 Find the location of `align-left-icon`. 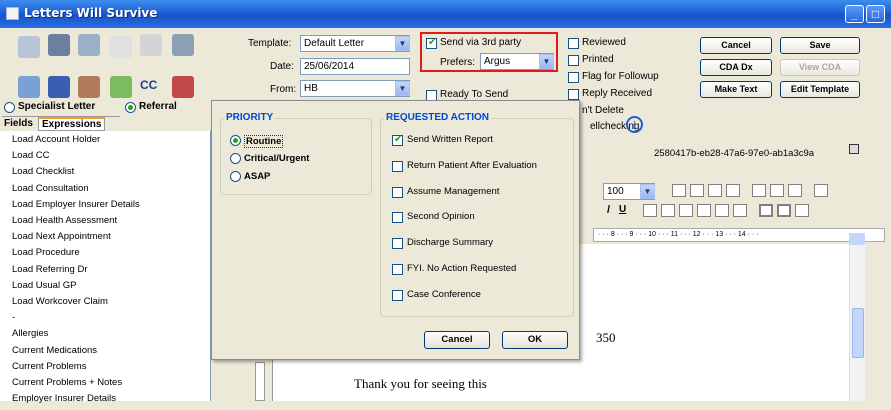

align-left-icon is located at coordinates (679, 190).